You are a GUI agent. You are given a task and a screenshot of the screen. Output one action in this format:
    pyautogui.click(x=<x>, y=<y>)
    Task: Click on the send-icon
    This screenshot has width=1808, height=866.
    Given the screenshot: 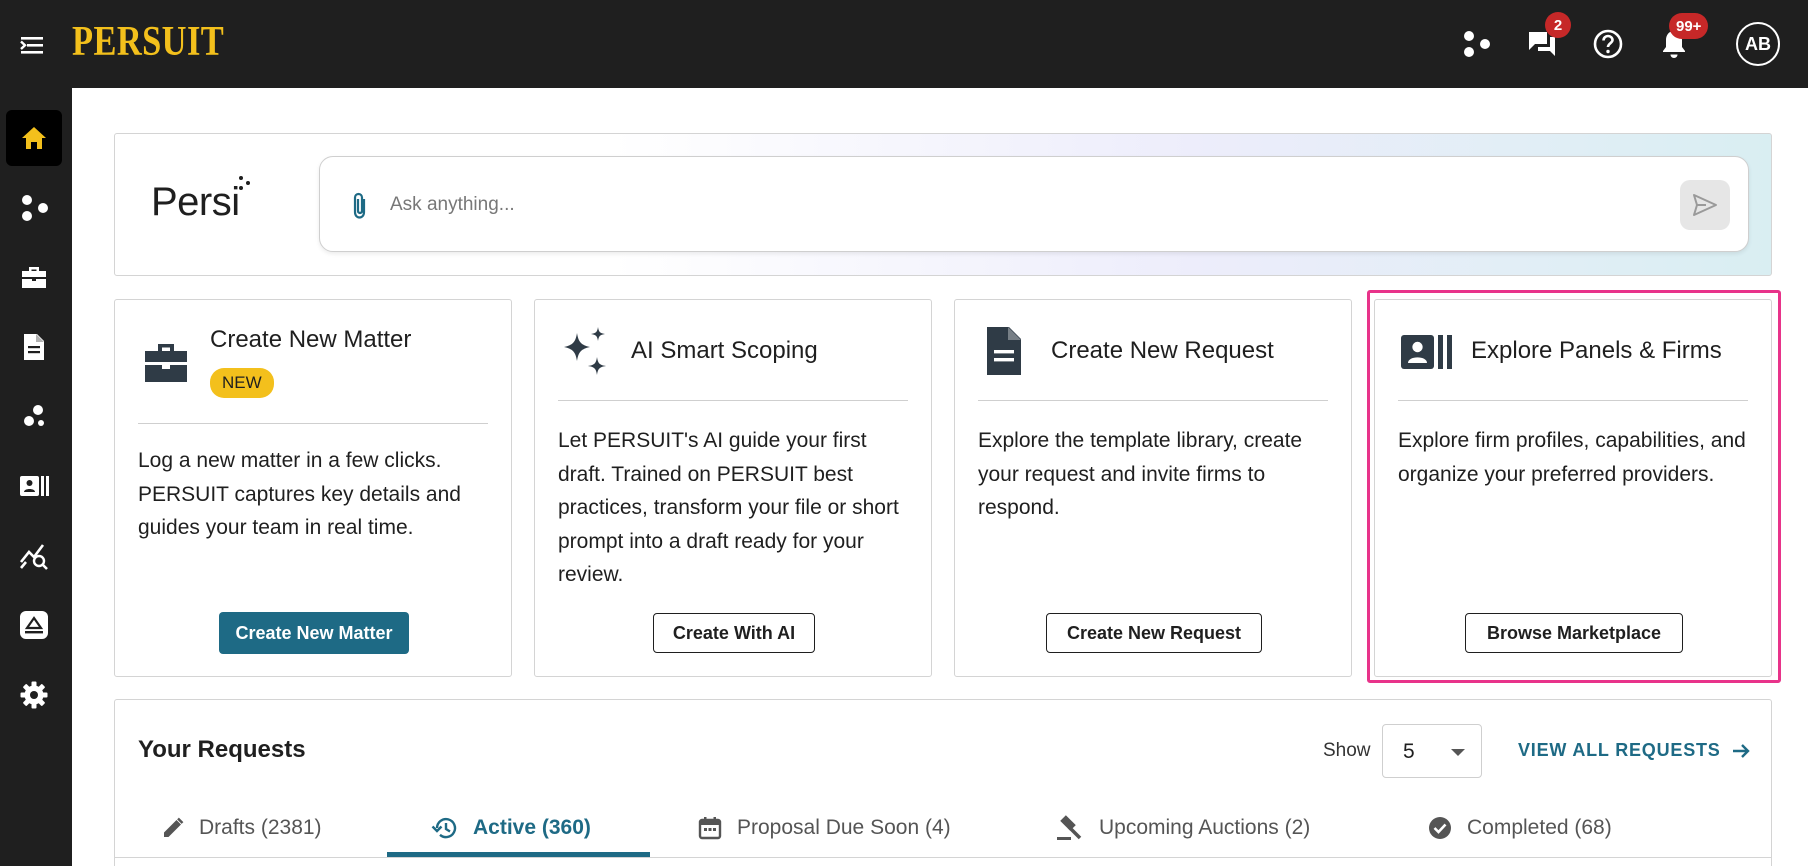 What is the action you would take?
    pyautogui.click(x=1705, y=205)
    